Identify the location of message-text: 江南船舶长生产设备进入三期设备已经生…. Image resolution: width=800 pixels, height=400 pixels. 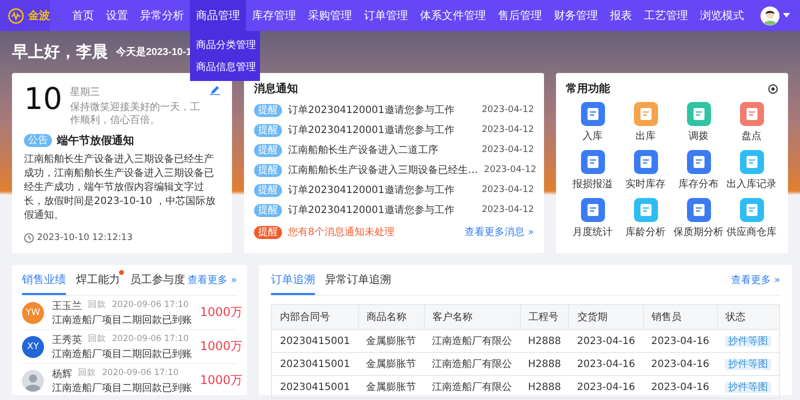
(383, 170).